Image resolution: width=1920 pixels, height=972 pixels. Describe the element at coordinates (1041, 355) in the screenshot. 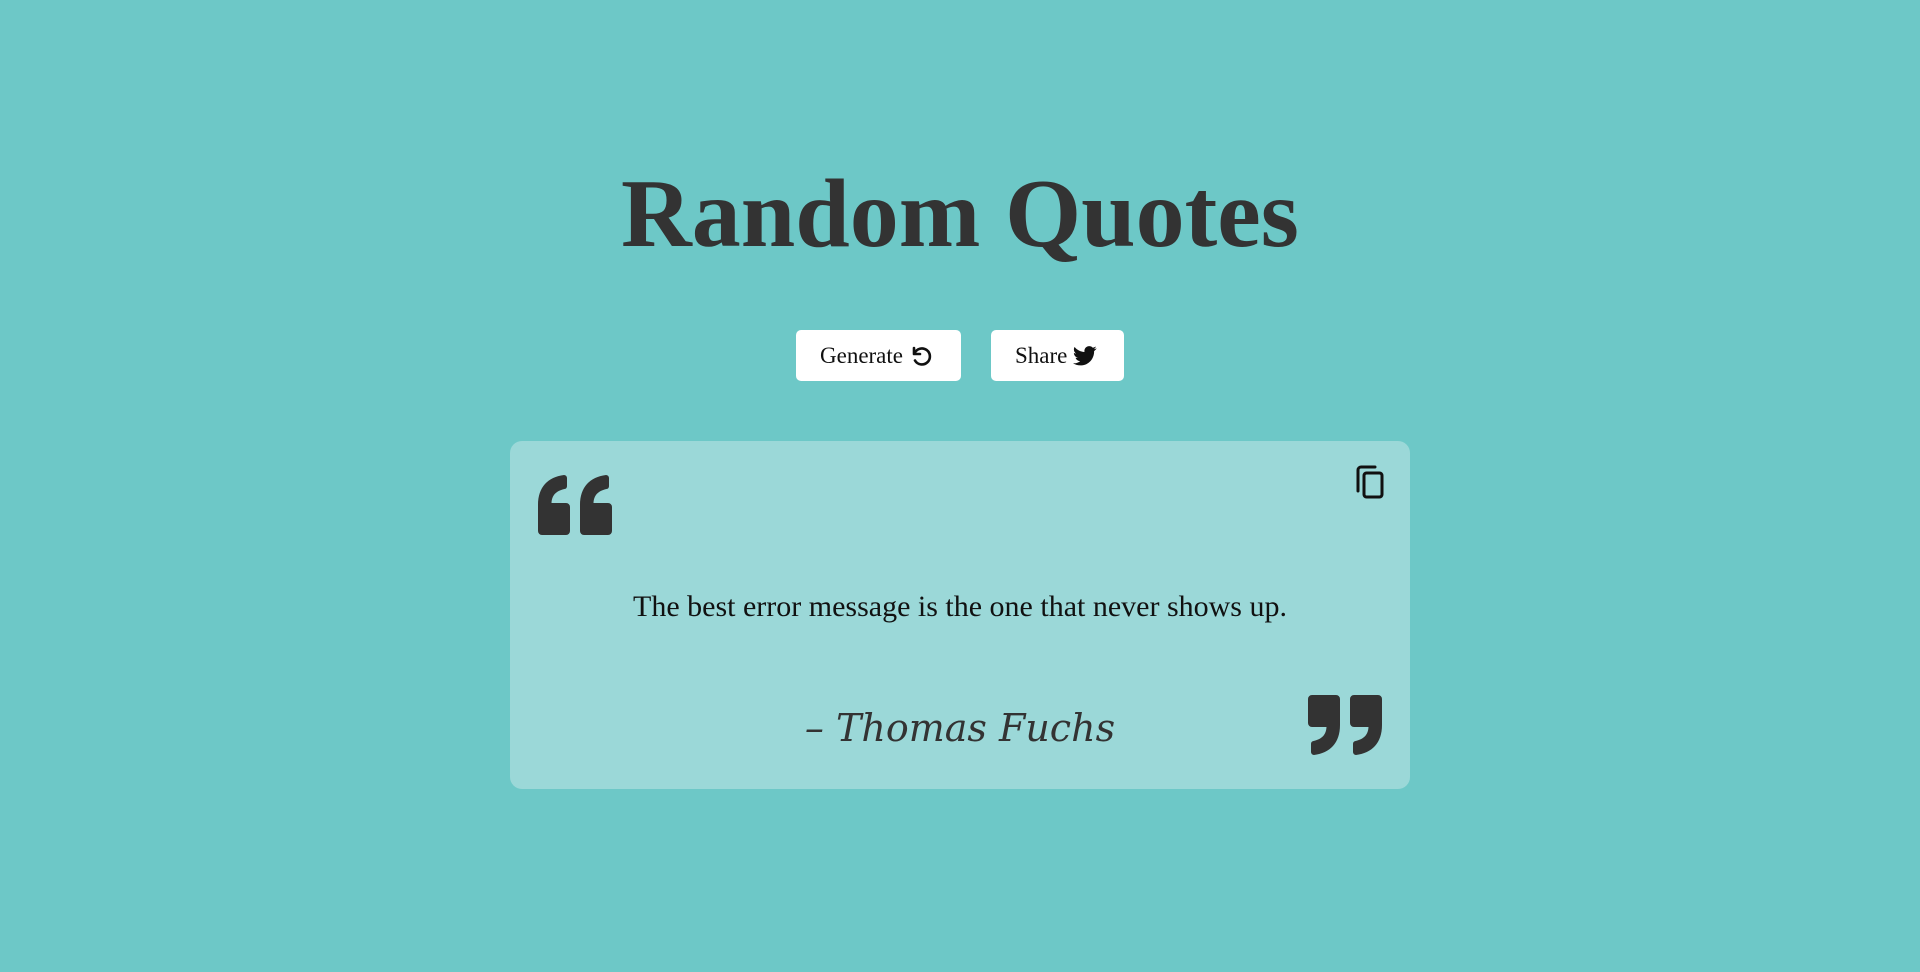

I see `share-button-label: Share` at that location.